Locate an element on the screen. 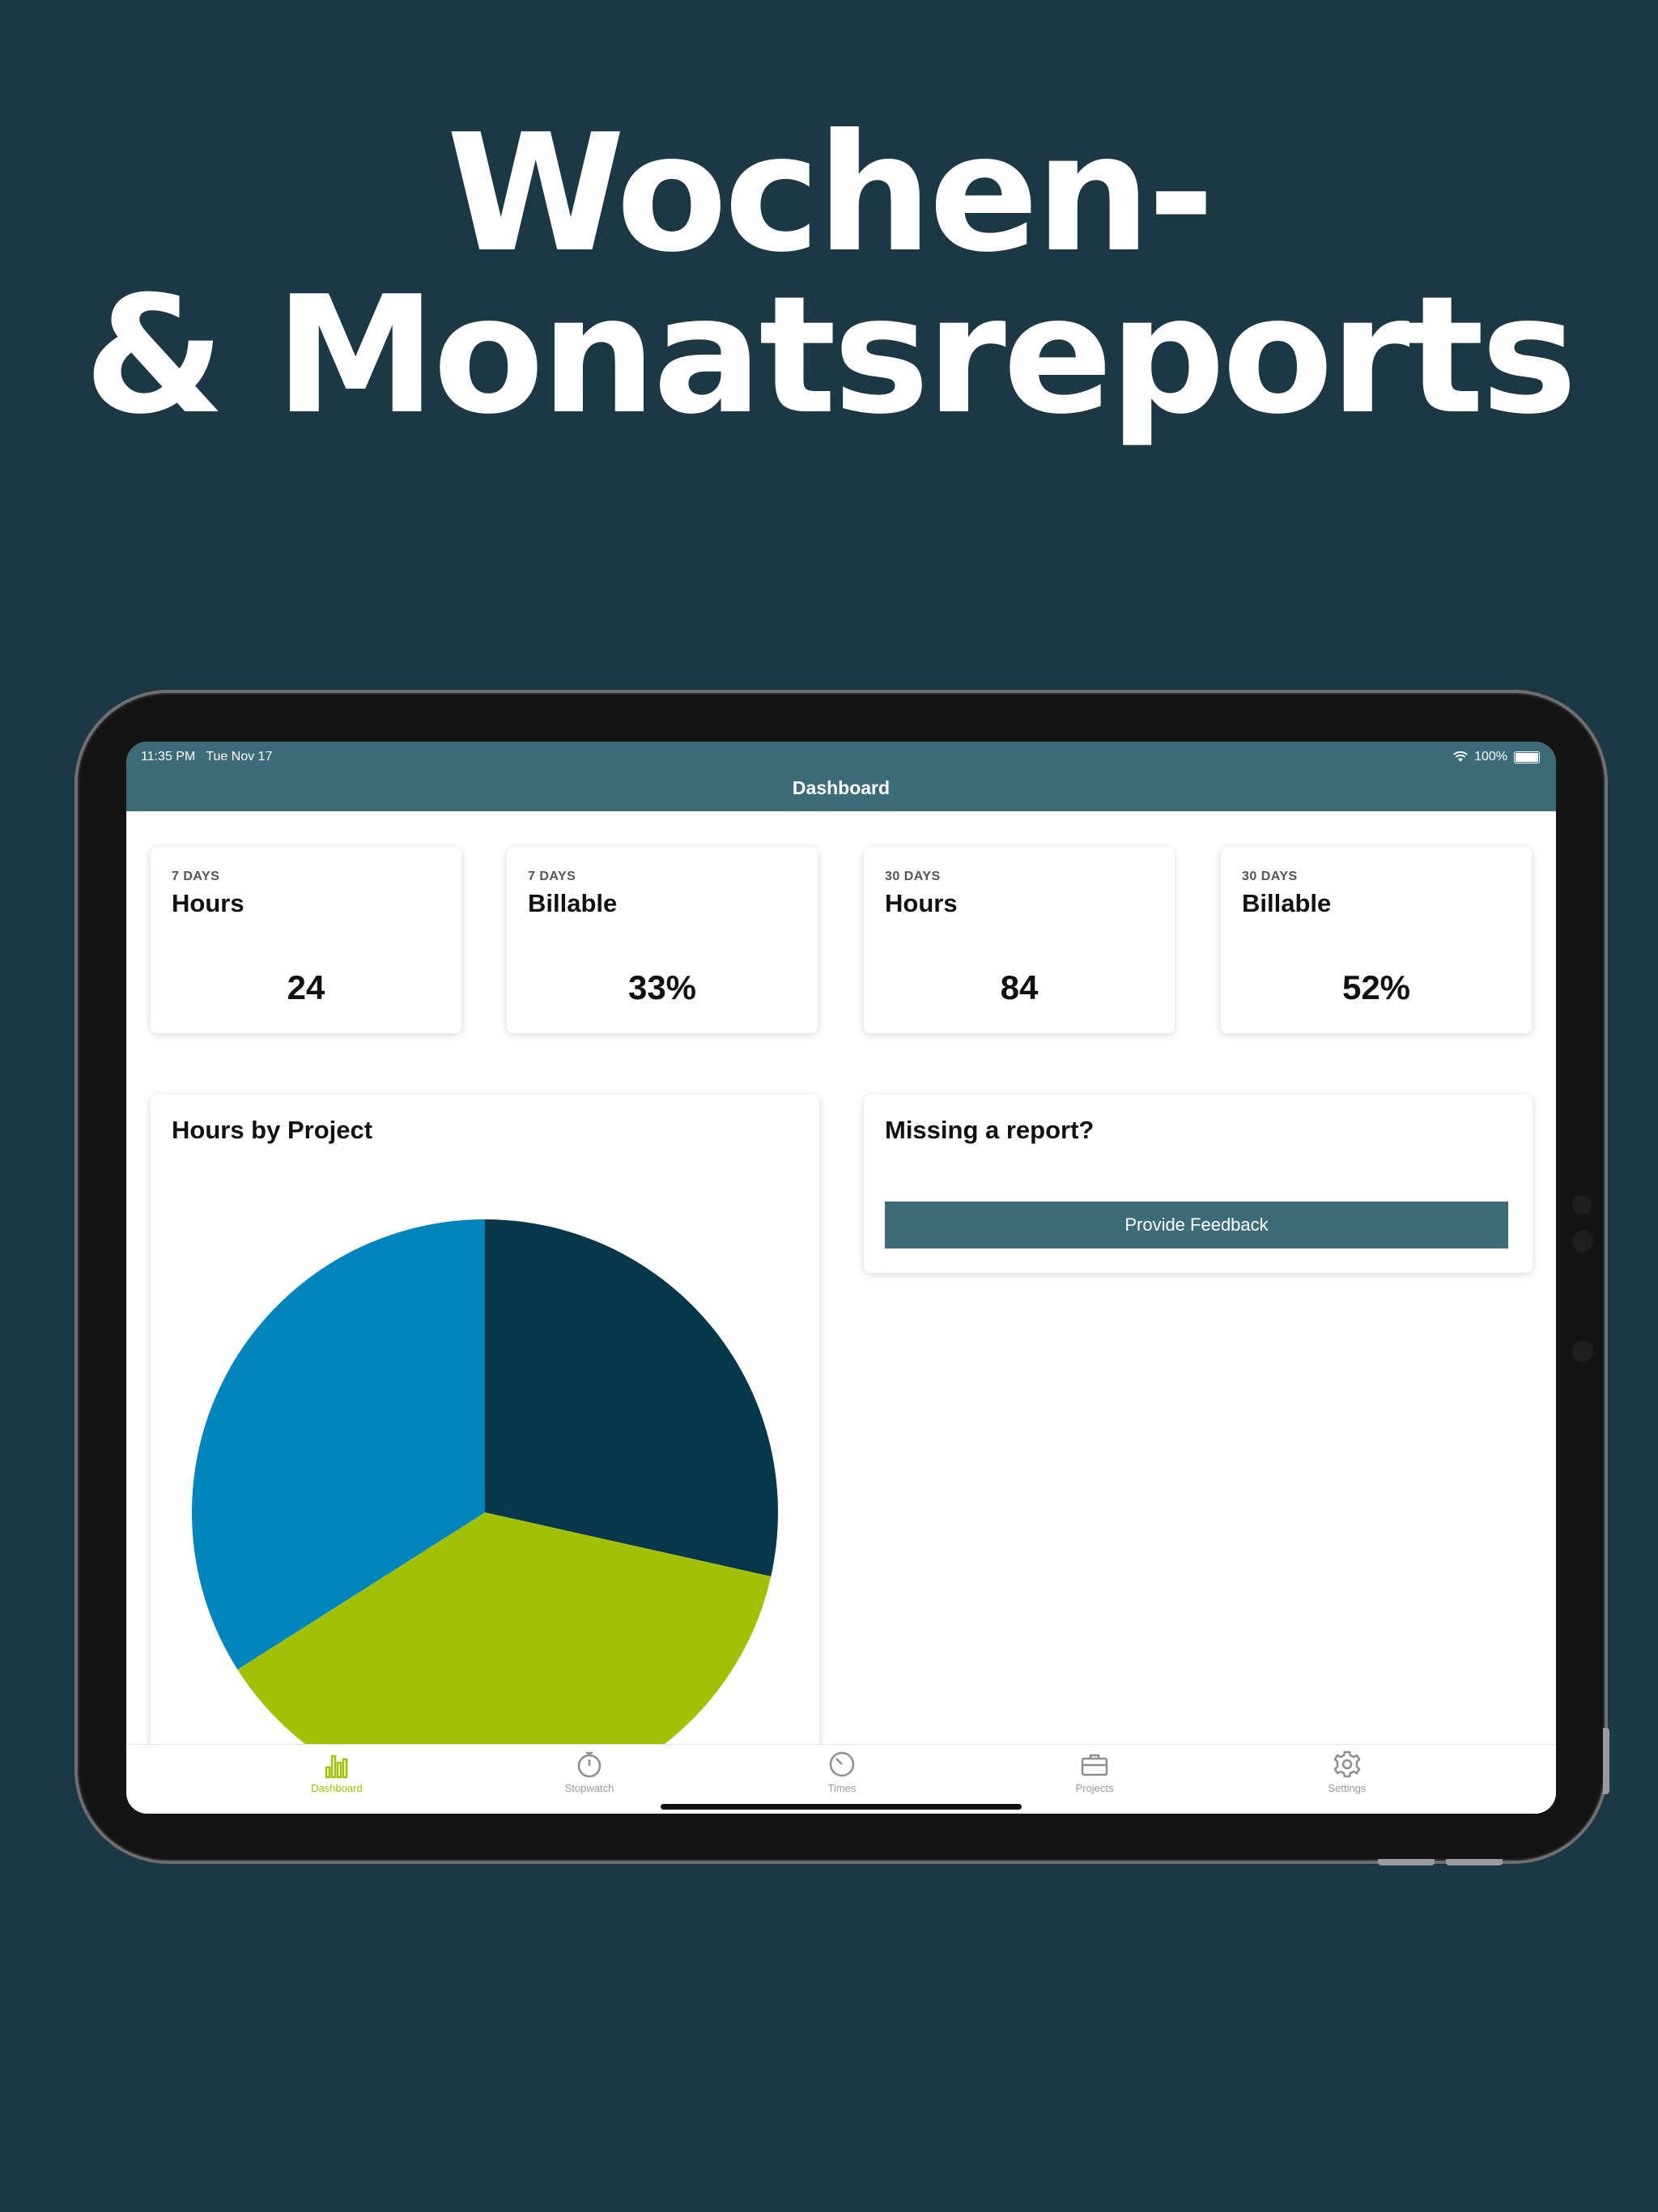 This screenshot has height=2212, width=1658. wifi-icon is located at coordinates (1460, 757).